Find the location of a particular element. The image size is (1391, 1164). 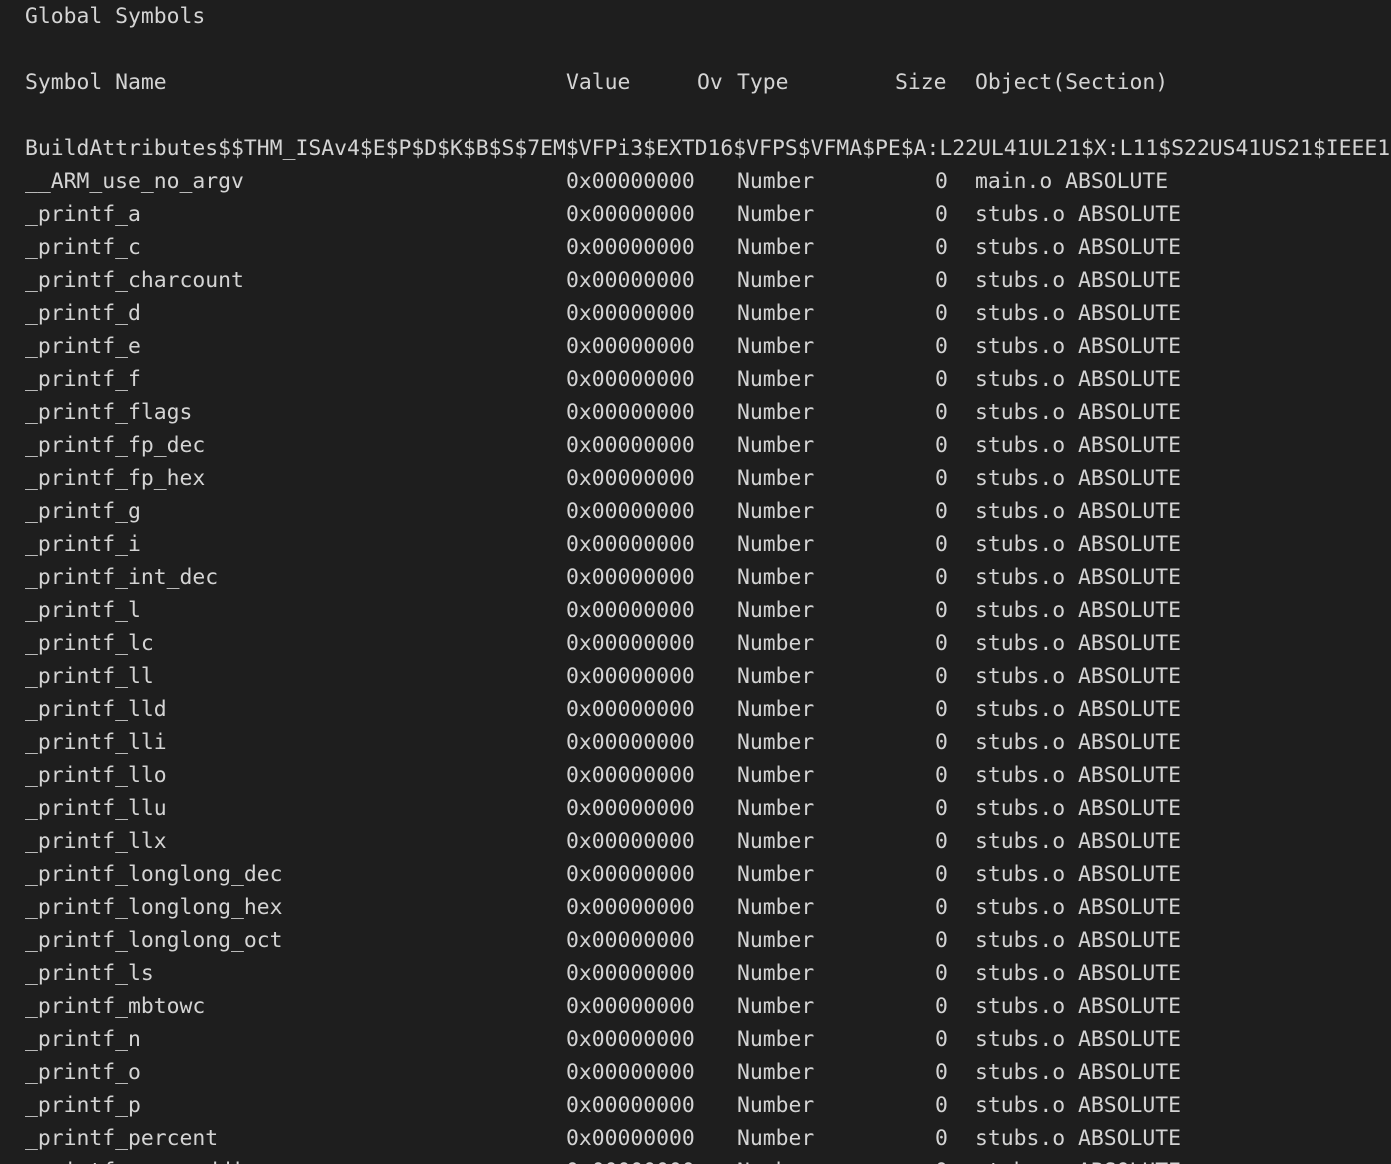

symbol-name: _printf_a is located at coordinates (83, 214).